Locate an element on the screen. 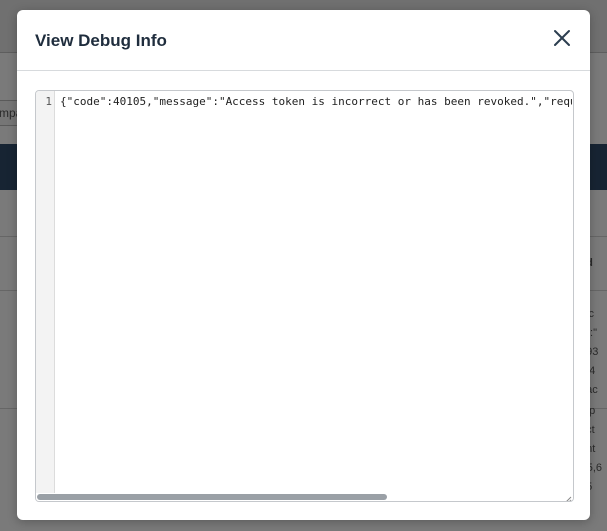  close-button is located at coordinates (562, 38).